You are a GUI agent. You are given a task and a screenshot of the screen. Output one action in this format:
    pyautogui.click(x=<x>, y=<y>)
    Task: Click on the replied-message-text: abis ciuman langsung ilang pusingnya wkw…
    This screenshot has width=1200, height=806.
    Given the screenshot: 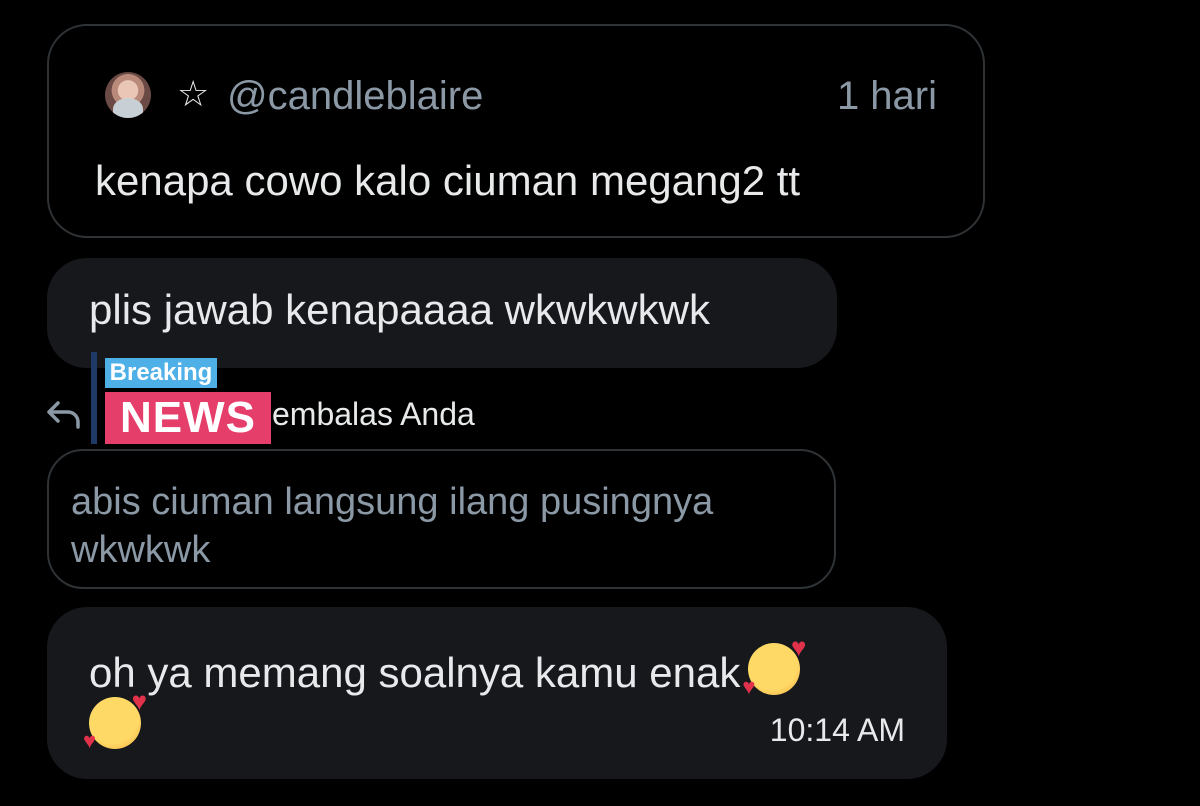 What is the action you would take?
    pyautogui.click(x=392, y=526)
    